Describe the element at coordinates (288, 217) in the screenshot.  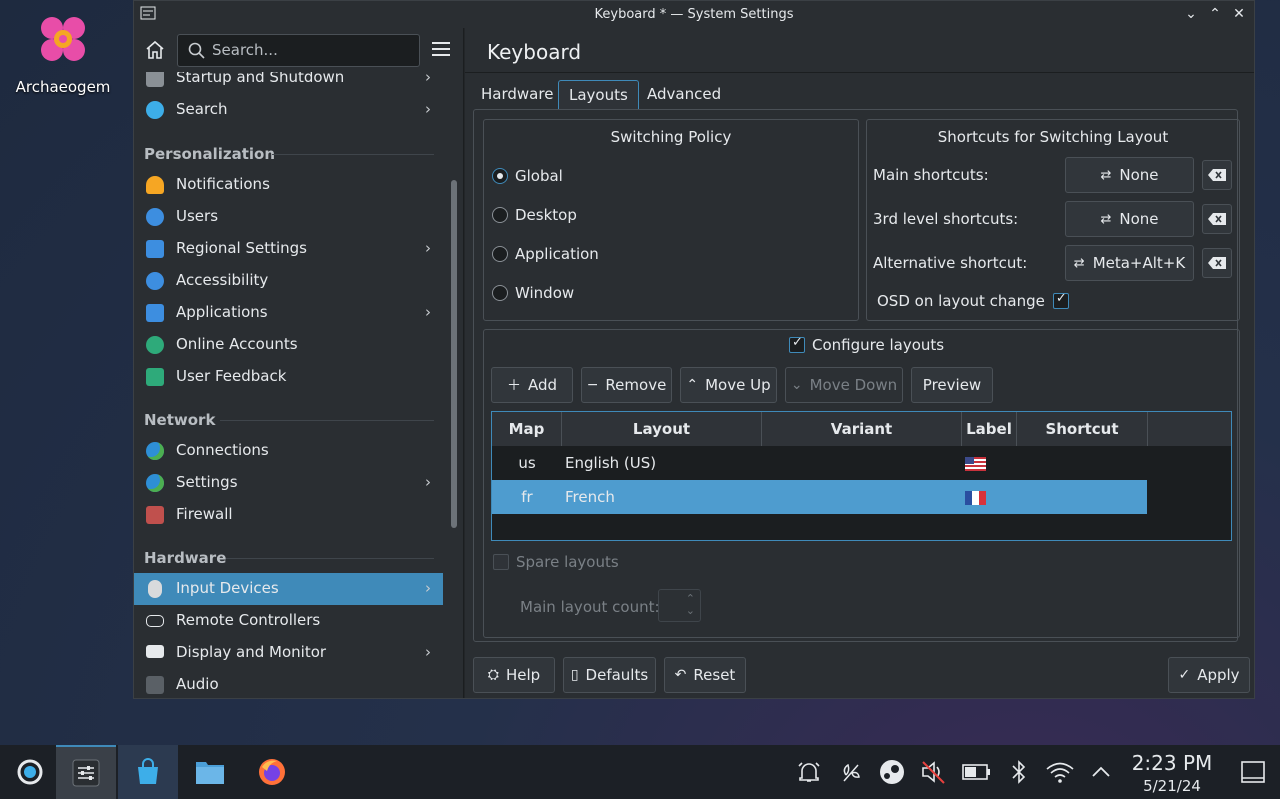
I see `sidebar-item-users: Users` at that location.